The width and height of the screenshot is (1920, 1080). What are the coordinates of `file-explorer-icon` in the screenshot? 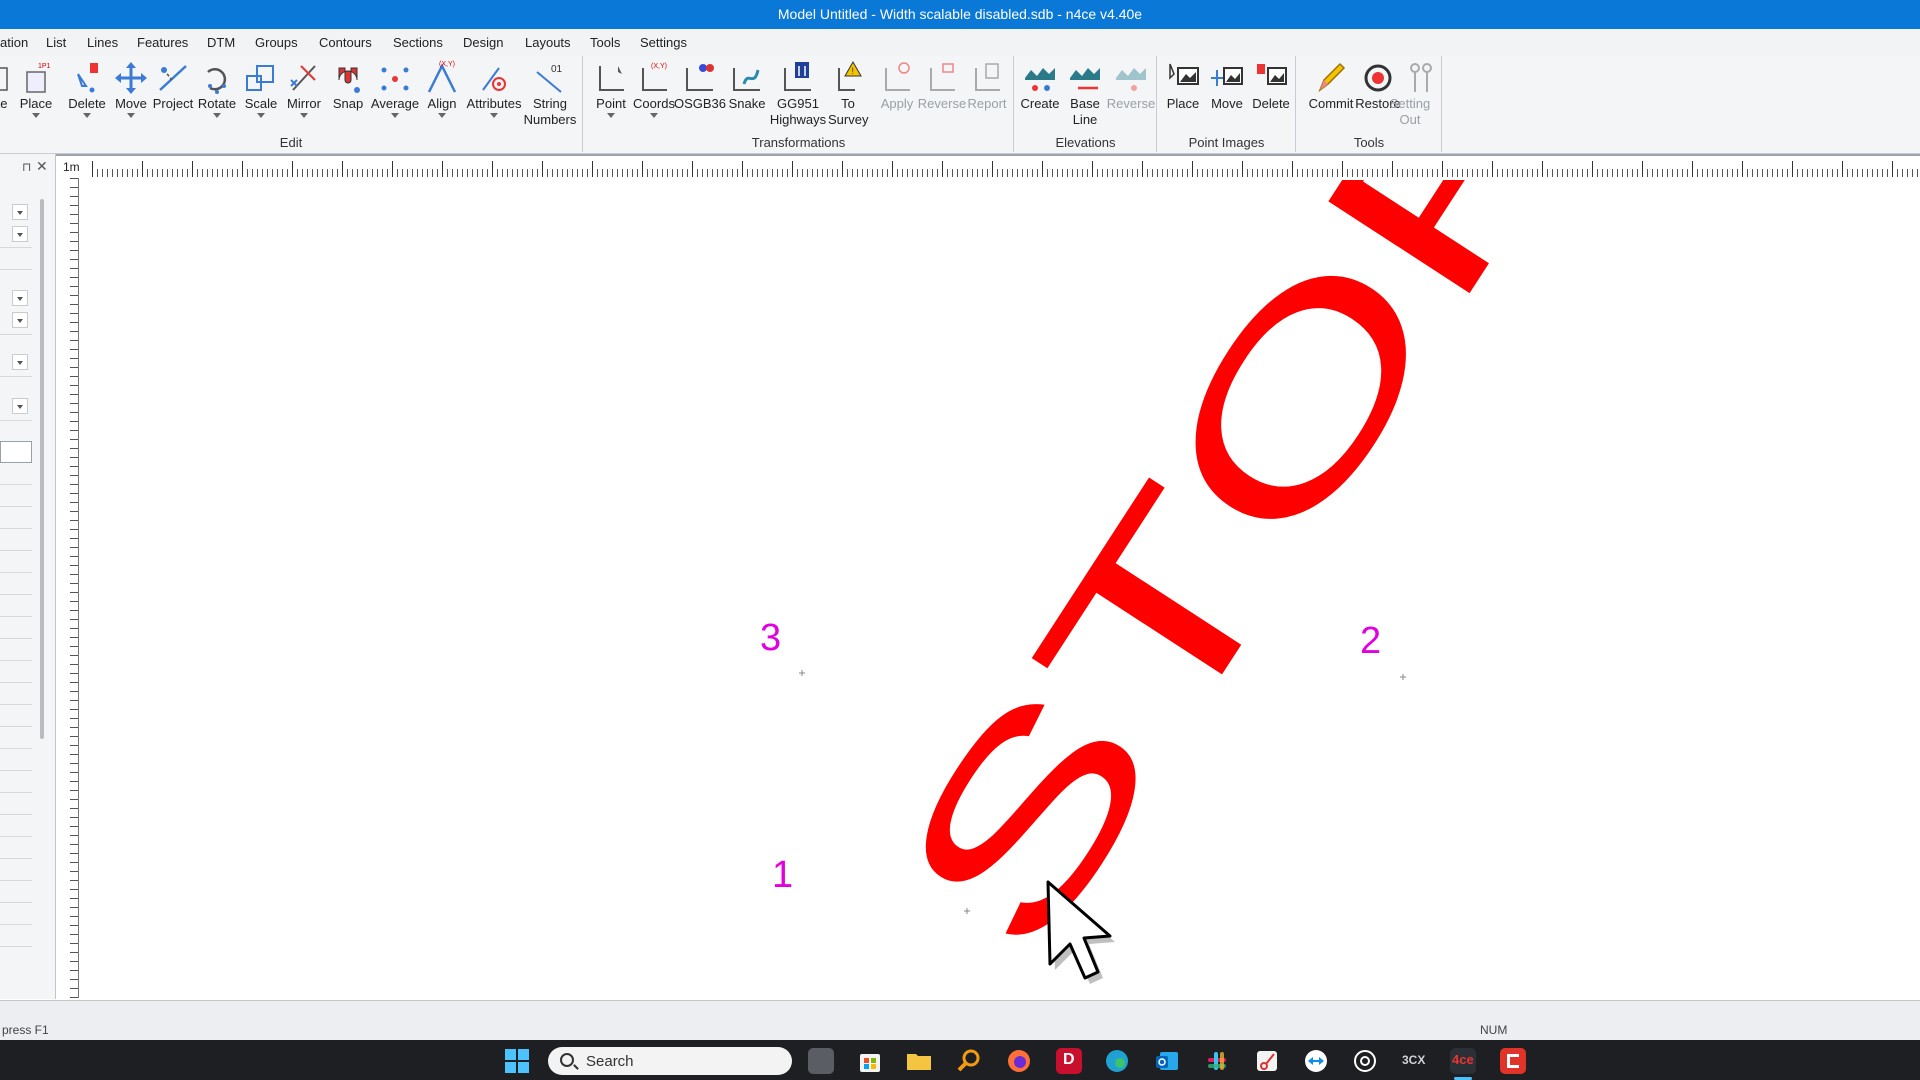 It's located at (919, 1061).